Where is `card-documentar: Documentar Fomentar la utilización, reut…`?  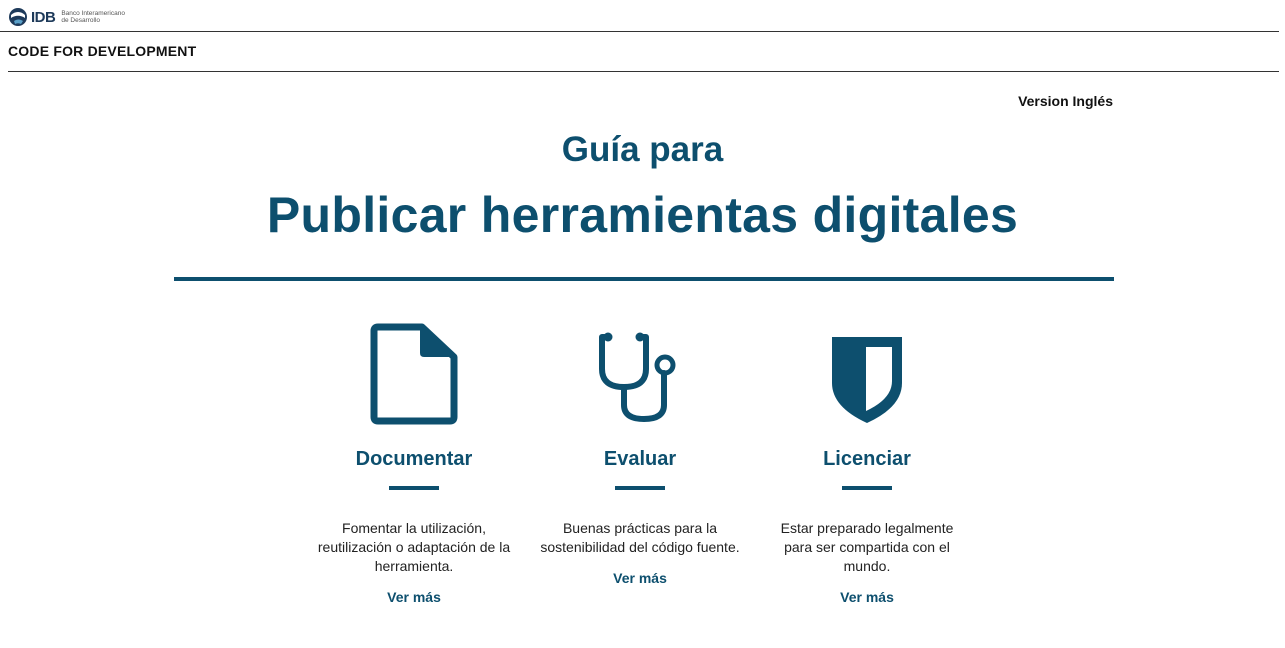
card-documentar: Documentar Fomentar la utilización, reut… is located at coordinates (414, 463).